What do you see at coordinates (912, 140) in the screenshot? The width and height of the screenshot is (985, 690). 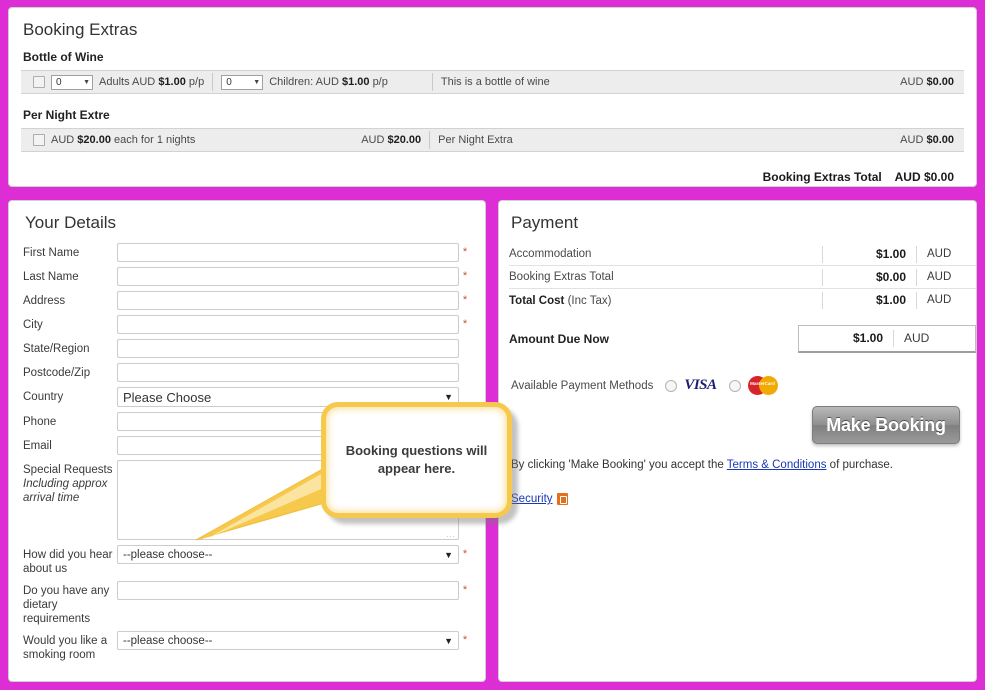 I see `pernight-line-currency: AUD` at bounding box center [912, 140].